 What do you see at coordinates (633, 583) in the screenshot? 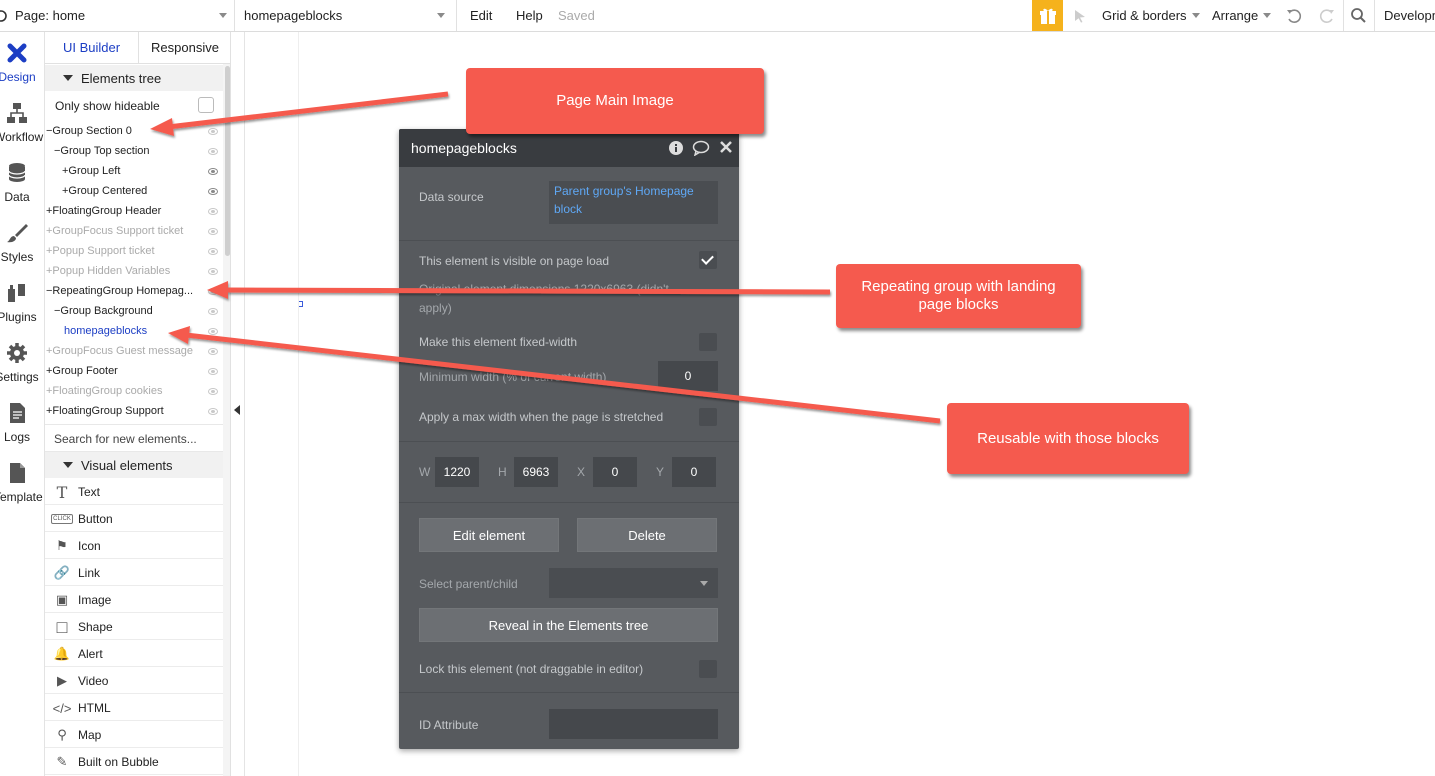
I see `parent-child-select` at bounding box center [633, 583].